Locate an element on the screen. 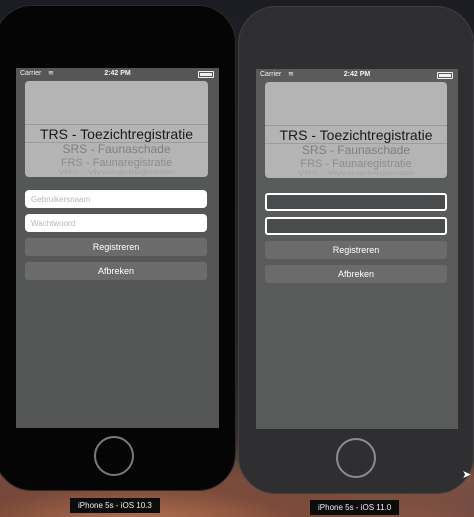 The image size is (474, 517). password-field: Wachtwoord is located at coordinates (116, 223).